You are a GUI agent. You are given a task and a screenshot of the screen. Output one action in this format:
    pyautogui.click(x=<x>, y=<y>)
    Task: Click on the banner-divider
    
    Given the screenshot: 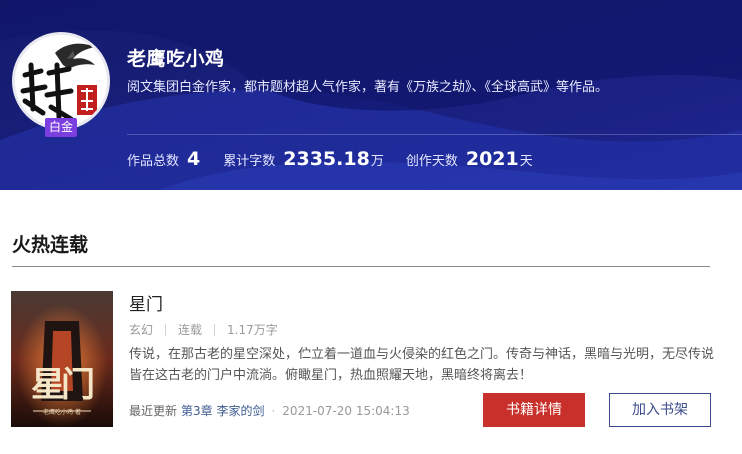 What is the action you would take?
    pyautogui.click(x=434, y=134)
    